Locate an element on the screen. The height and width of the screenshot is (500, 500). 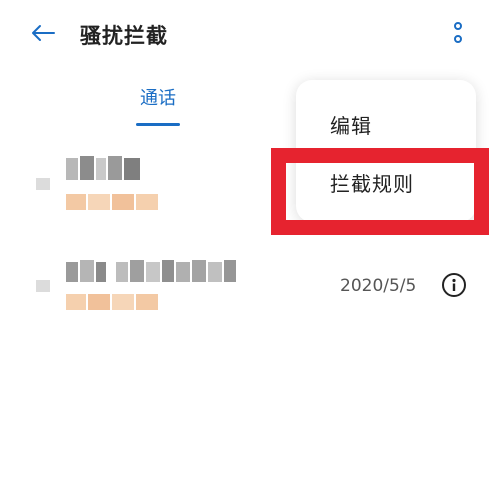
redacted-caller-name is located at coordinates (104, 169).